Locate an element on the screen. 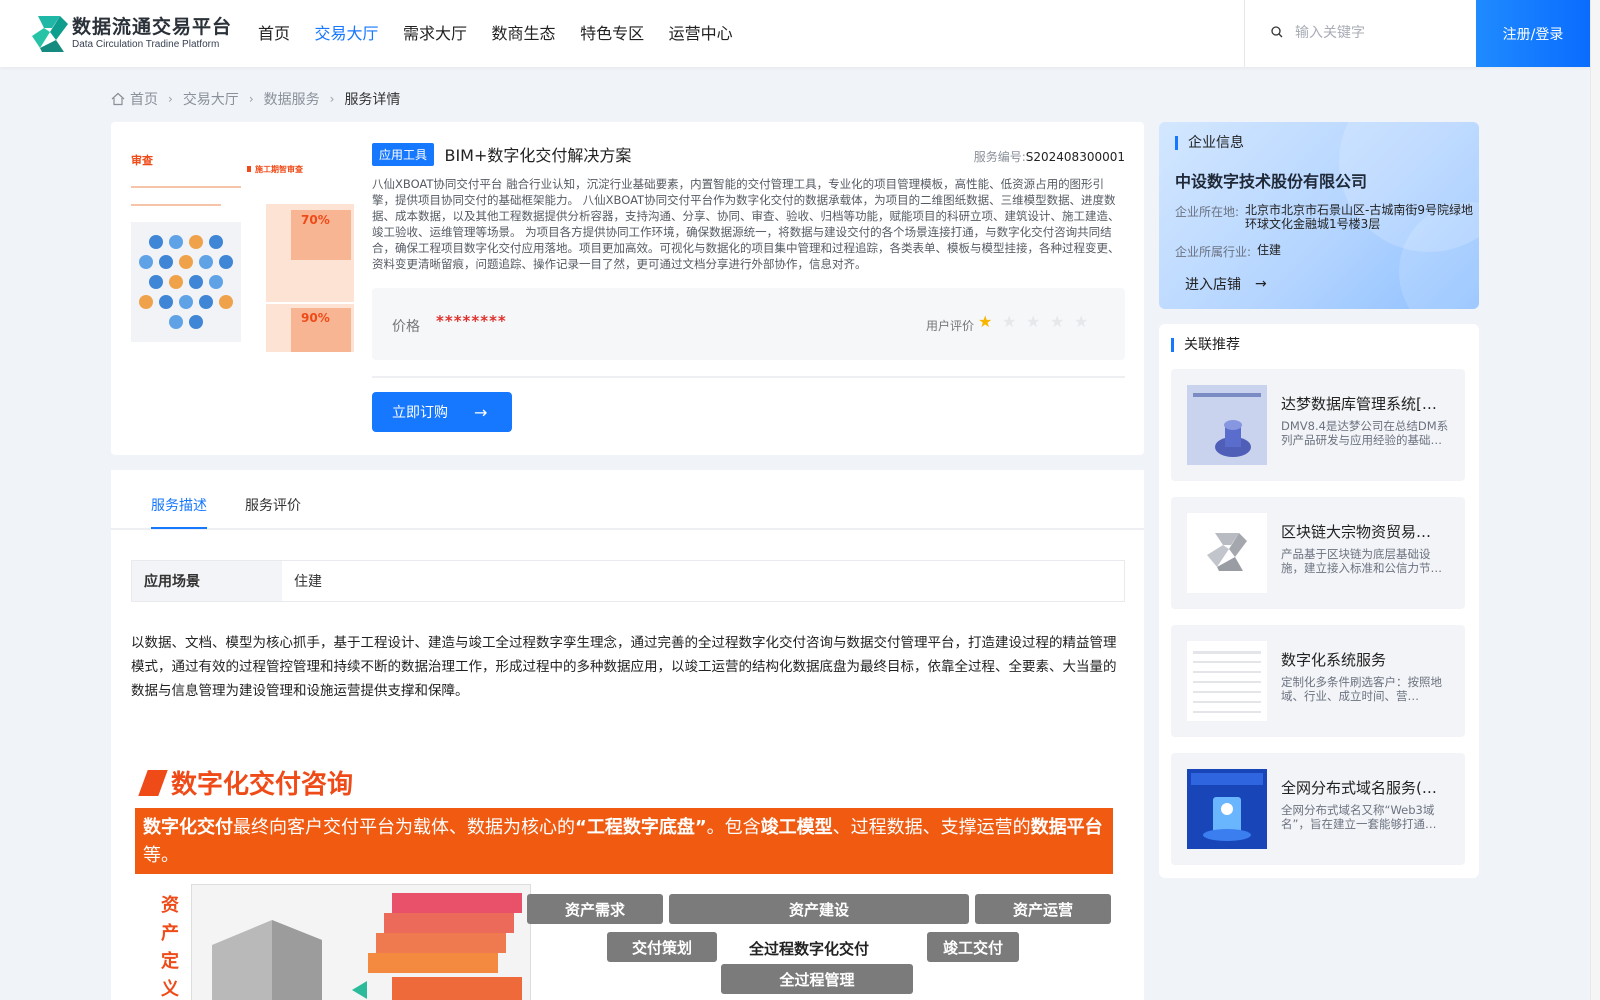 This screenshot has height=1000, width=1600. logo-subtitle: Data Circulation Tradine Platform is located at coordinates (146, 44).